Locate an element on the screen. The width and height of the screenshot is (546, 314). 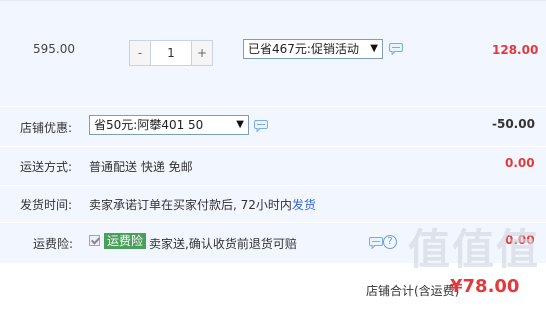
shop-discount-label: 店铺优惠: is located at coordinates (46, 128).